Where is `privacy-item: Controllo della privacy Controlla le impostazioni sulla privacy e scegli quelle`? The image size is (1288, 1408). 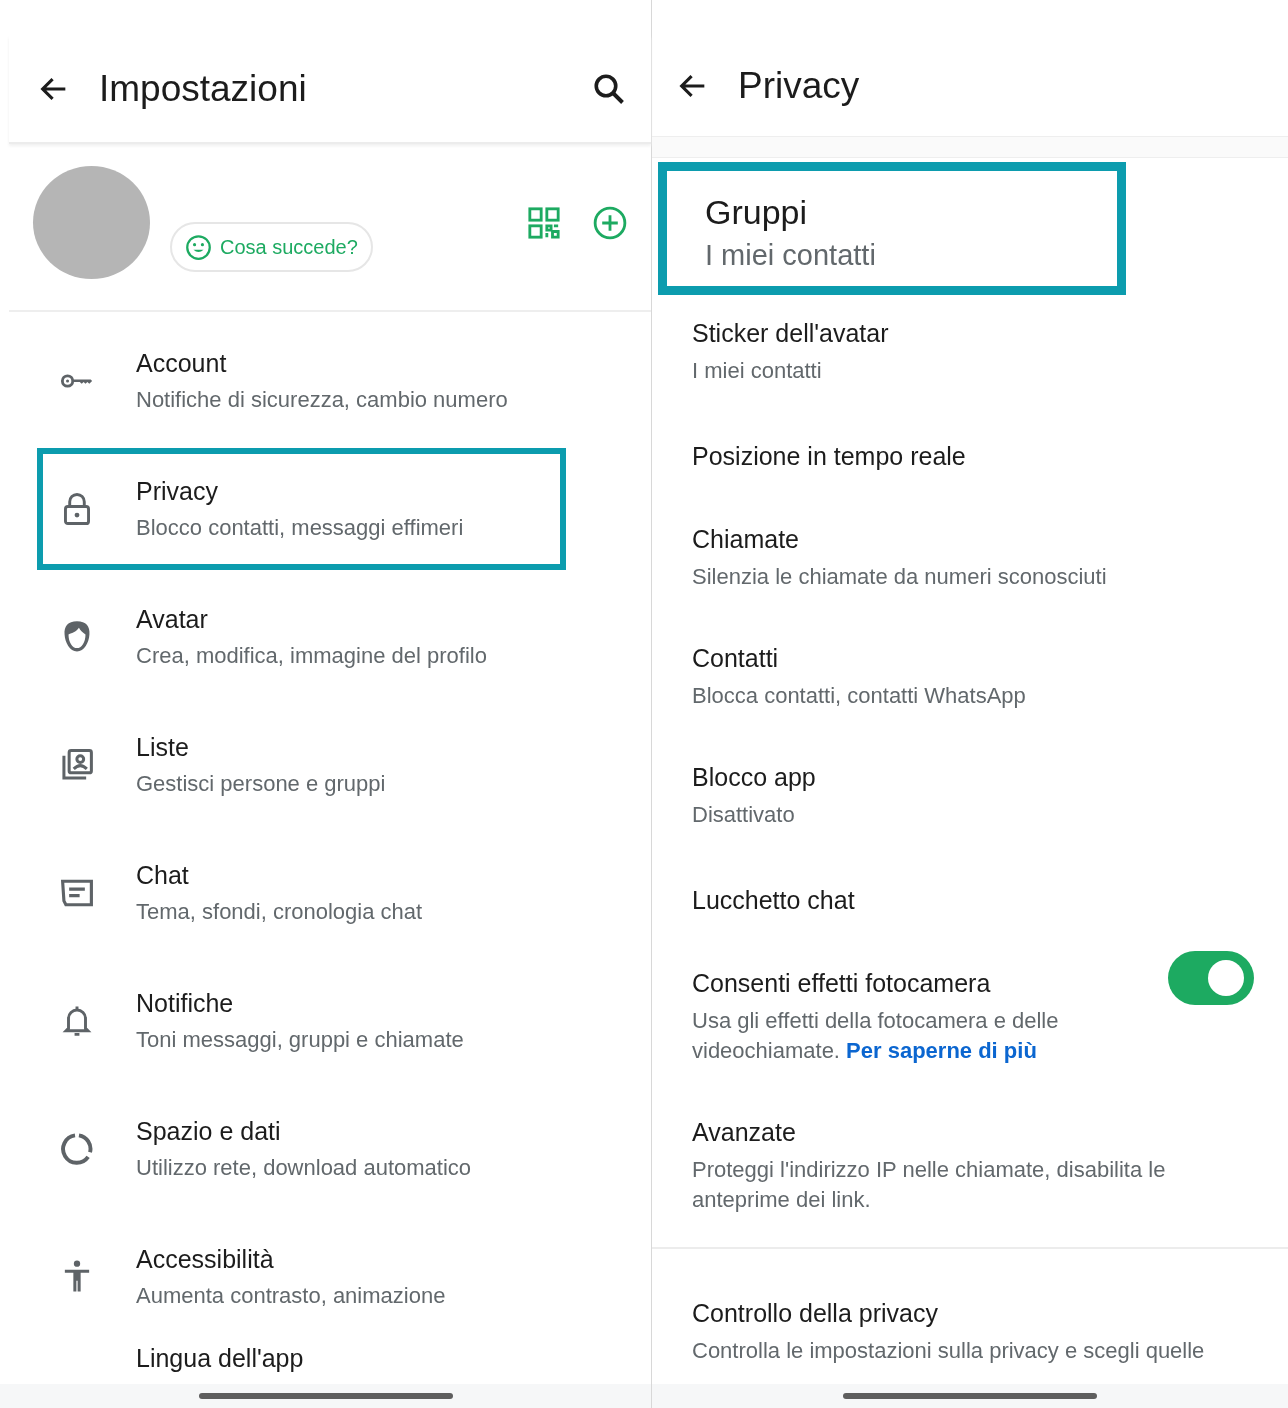 privacy-item: Controllo della privacy Controlla le impostazioni sulla privacy e scegli quelle is located at coordinates (970, 1320).